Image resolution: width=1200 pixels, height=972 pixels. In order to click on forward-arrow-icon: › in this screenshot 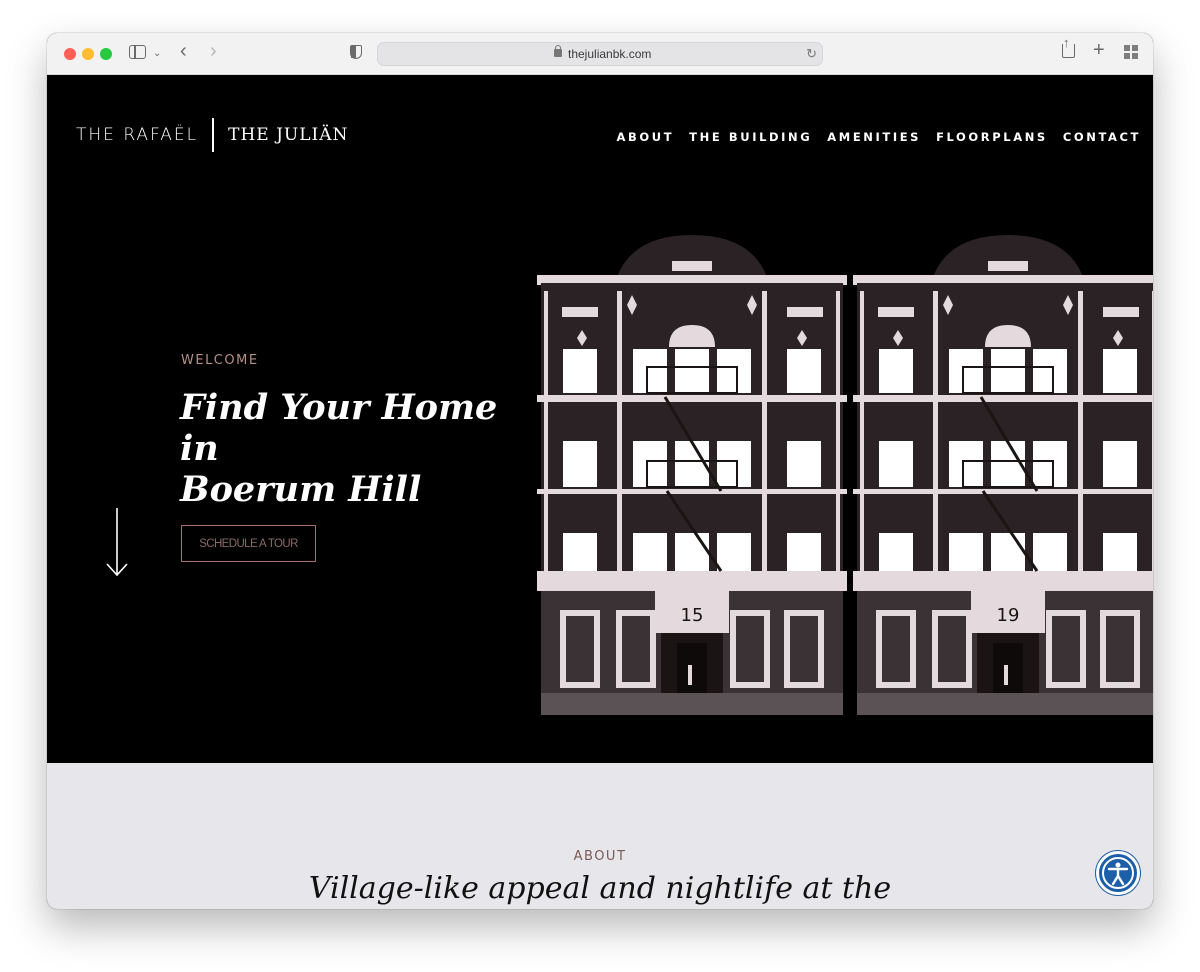, I will do `click(213, 51)`.